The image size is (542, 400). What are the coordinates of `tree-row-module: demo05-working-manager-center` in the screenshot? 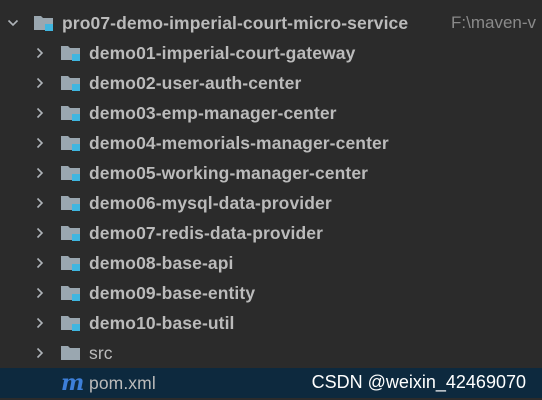 It's located at (271, 173).